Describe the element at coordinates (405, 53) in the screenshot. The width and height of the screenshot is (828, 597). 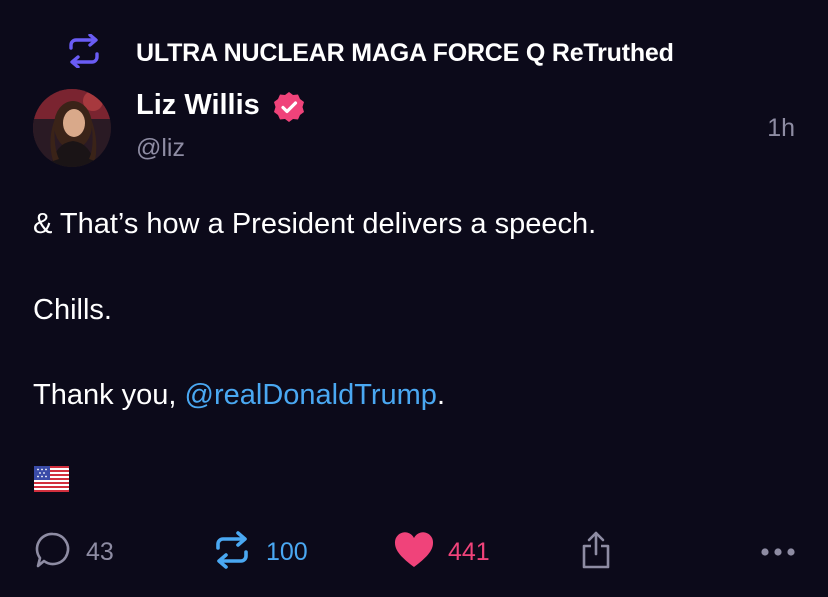
I see `retruth-label: ULTRA NUCLEAR MAGA FORCE Q ReTruthed` at that location.